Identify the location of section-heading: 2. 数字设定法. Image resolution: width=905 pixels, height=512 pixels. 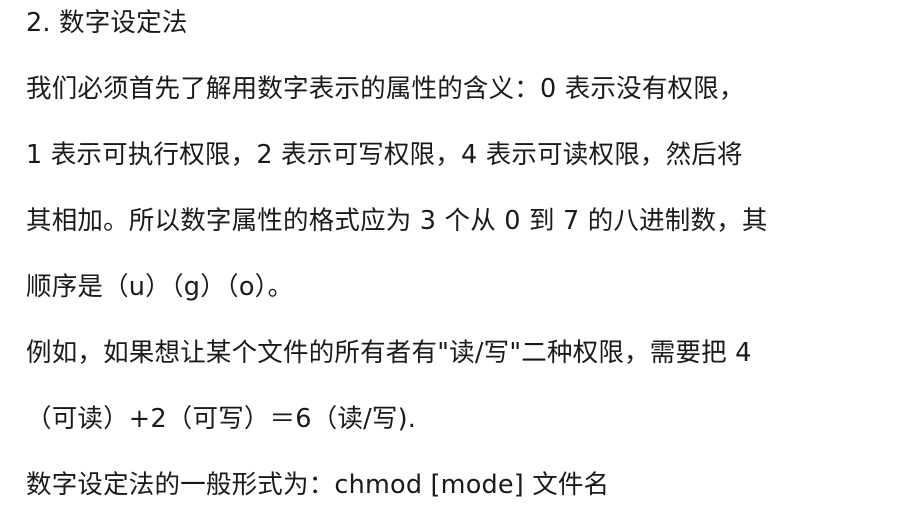
(107, 23).